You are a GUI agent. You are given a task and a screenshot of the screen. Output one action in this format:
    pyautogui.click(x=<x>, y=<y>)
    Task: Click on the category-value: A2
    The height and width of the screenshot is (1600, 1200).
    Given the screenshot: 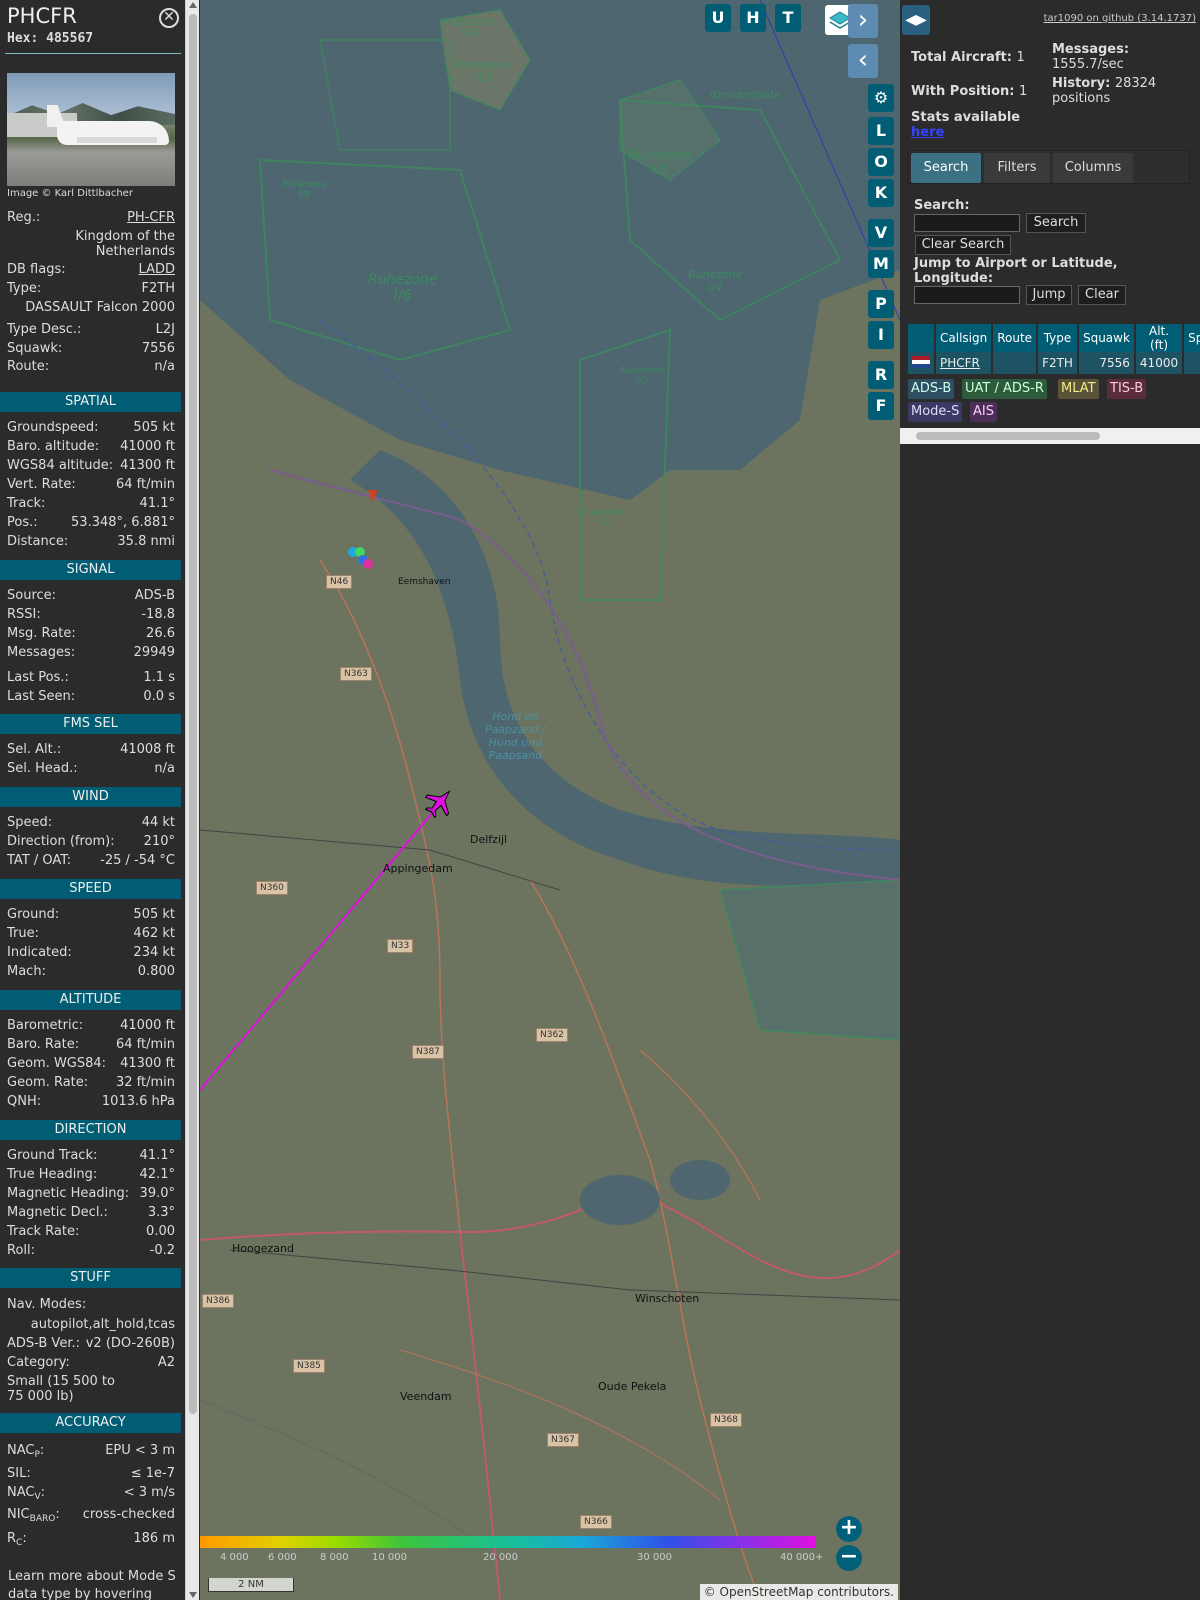 What is the action you would take?
    pyautogui.click(x=166, y=1362)
    